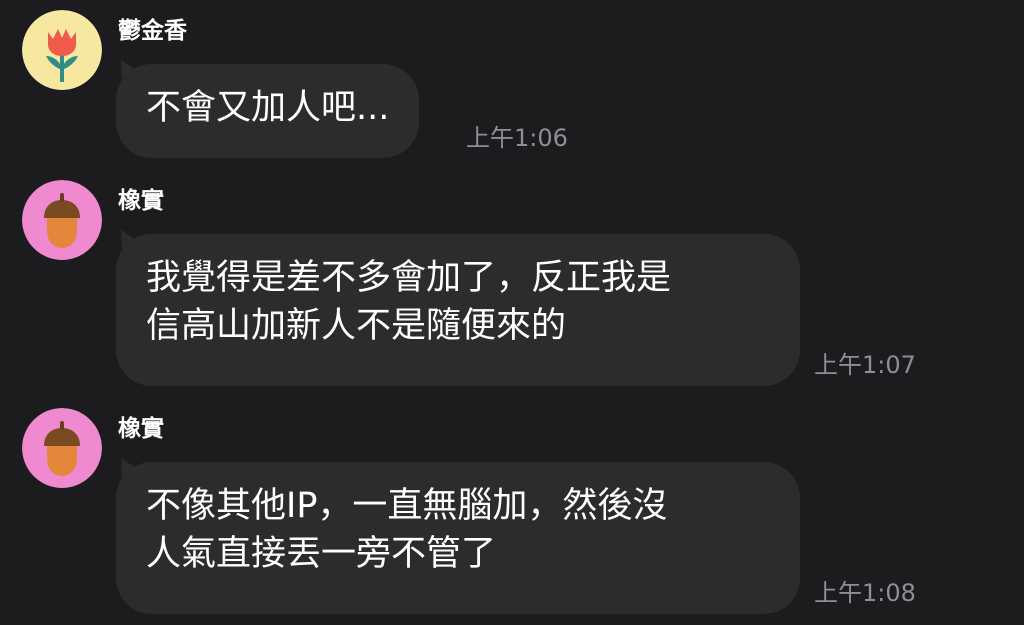  What do you see at coordinates (356, 326) in the screenshot?
I see `message-text-line: 信高山加新人不是隨便來的` at bounding box center [356, 326].